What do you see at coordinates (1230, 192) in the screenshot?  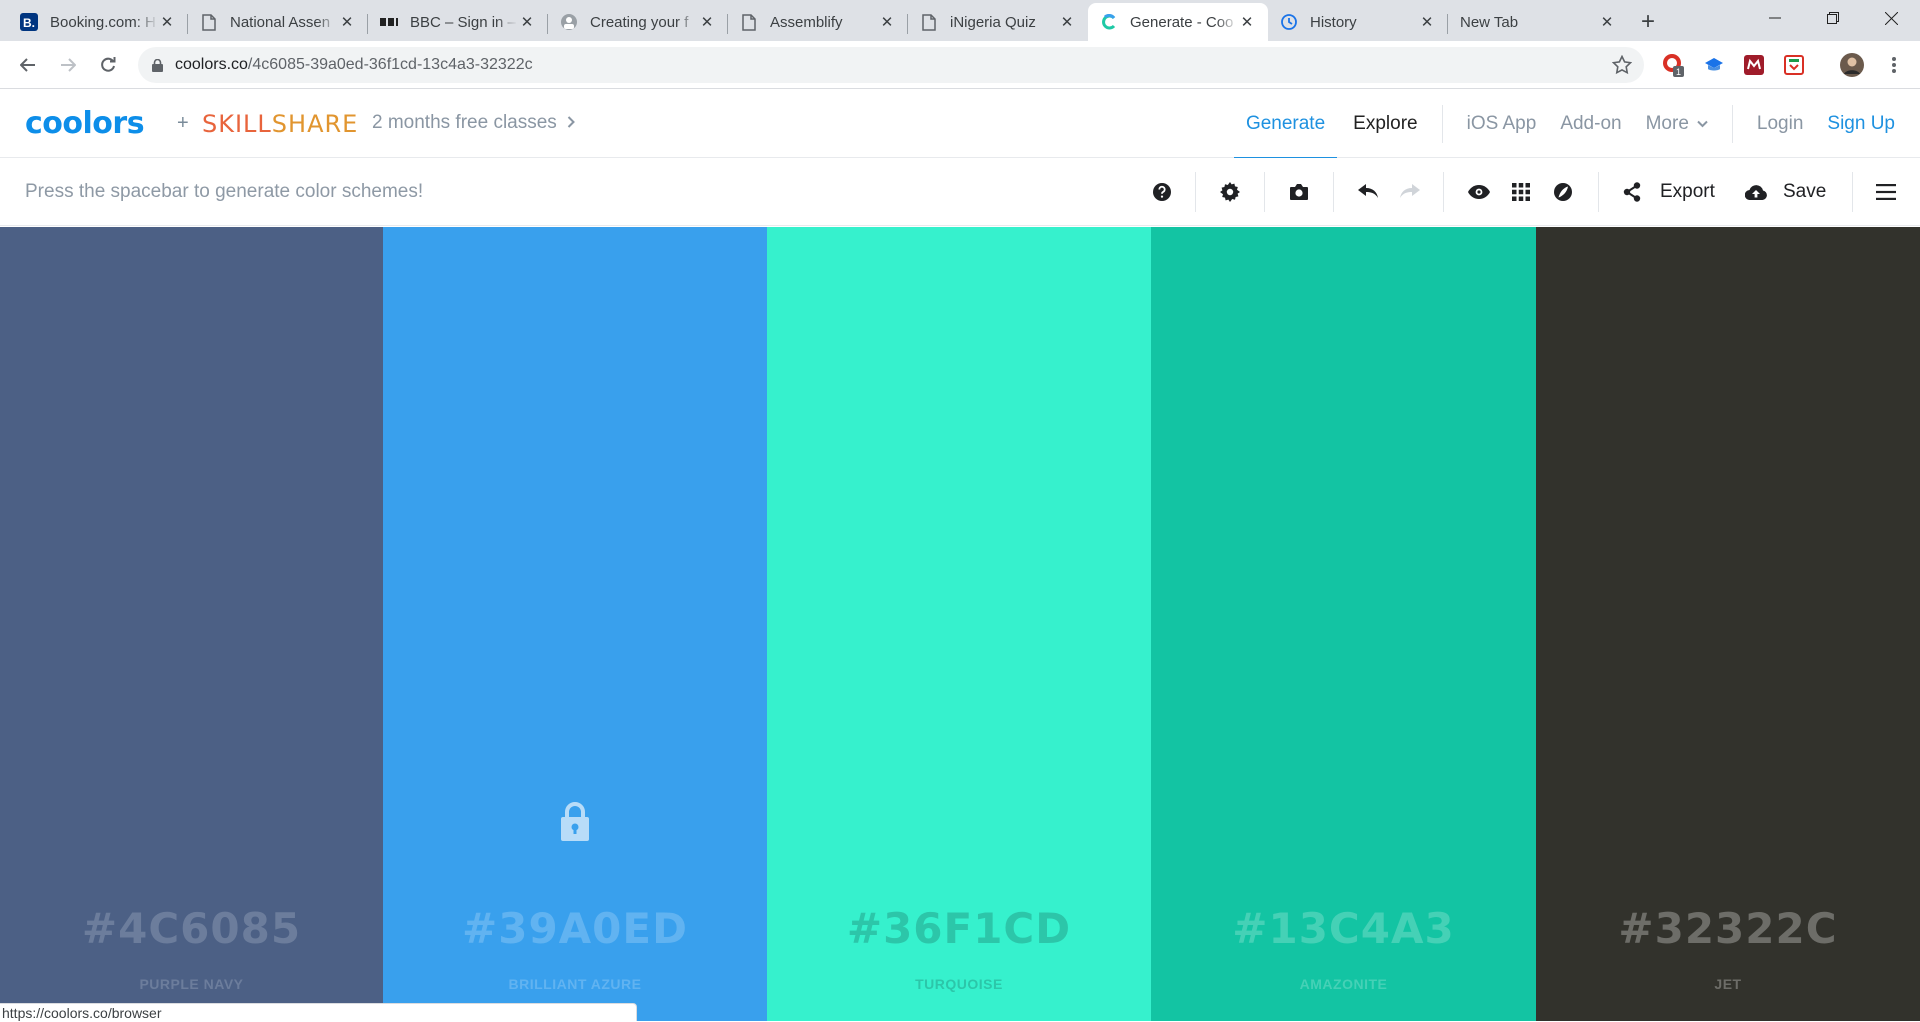 I see `settings-gear-icon` at bounding box center [1230, 192].